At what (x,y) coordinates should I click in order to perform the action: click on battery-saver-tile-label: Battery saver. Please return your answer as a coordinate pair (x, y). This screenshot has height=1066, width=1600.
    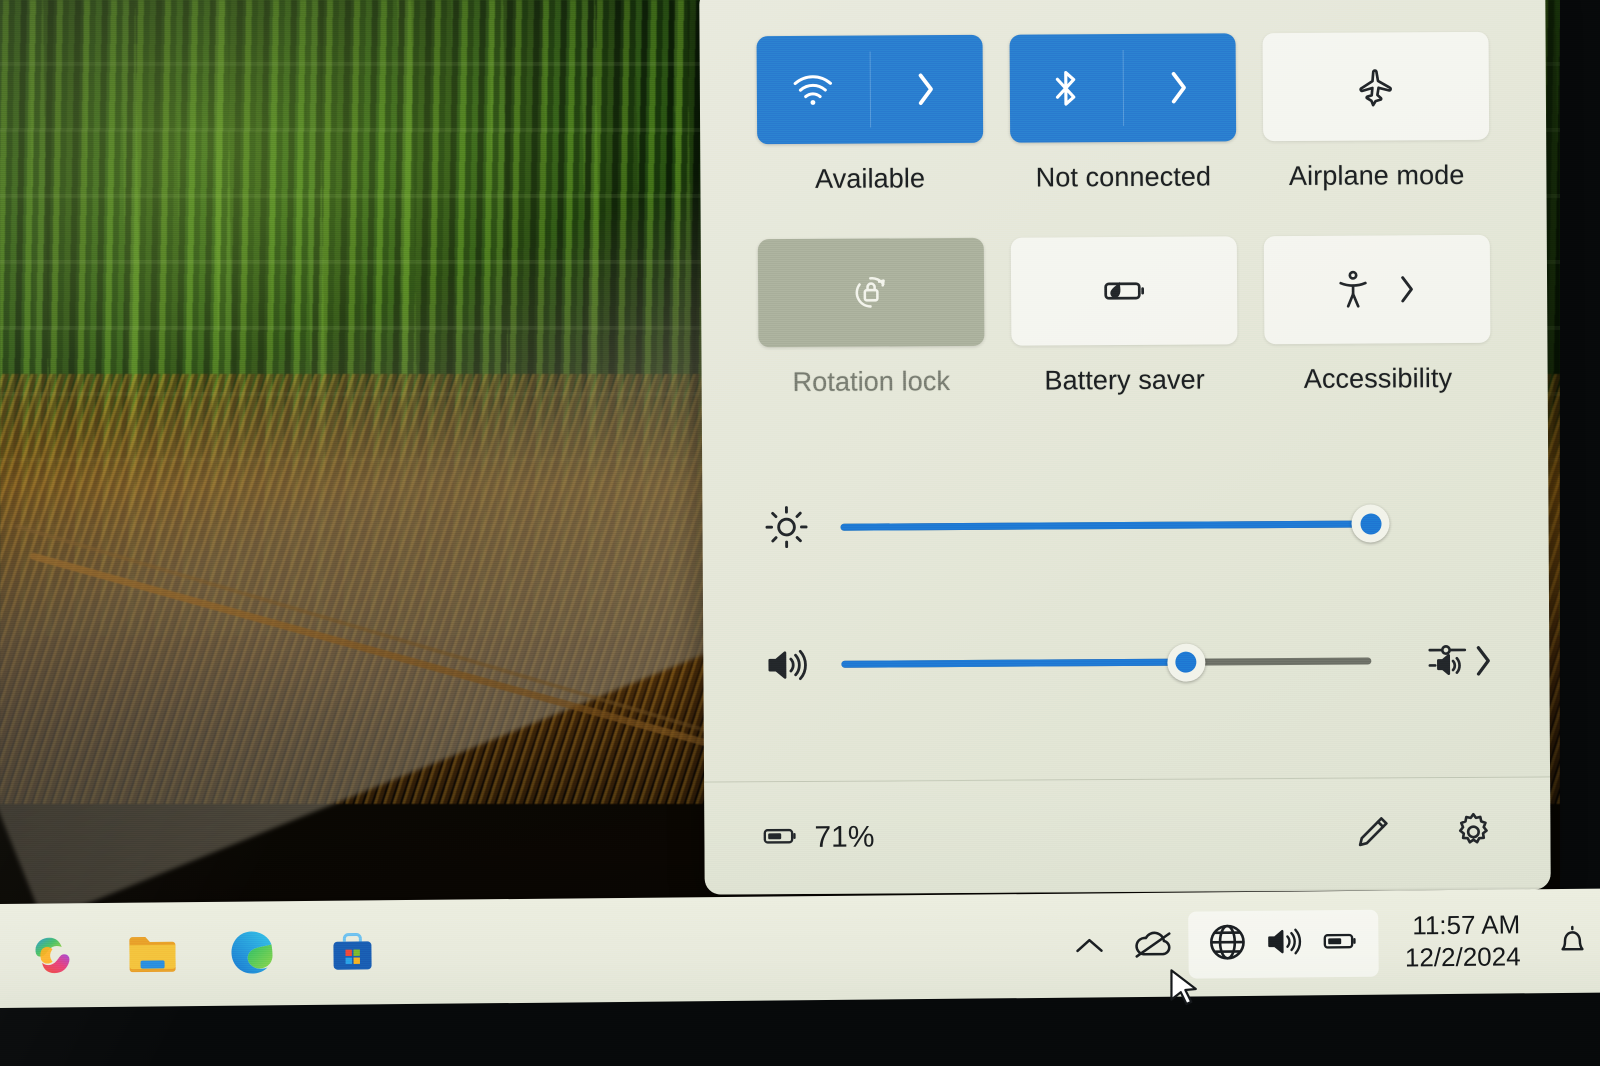
    Looking at the image, I should click on (1124, 380).